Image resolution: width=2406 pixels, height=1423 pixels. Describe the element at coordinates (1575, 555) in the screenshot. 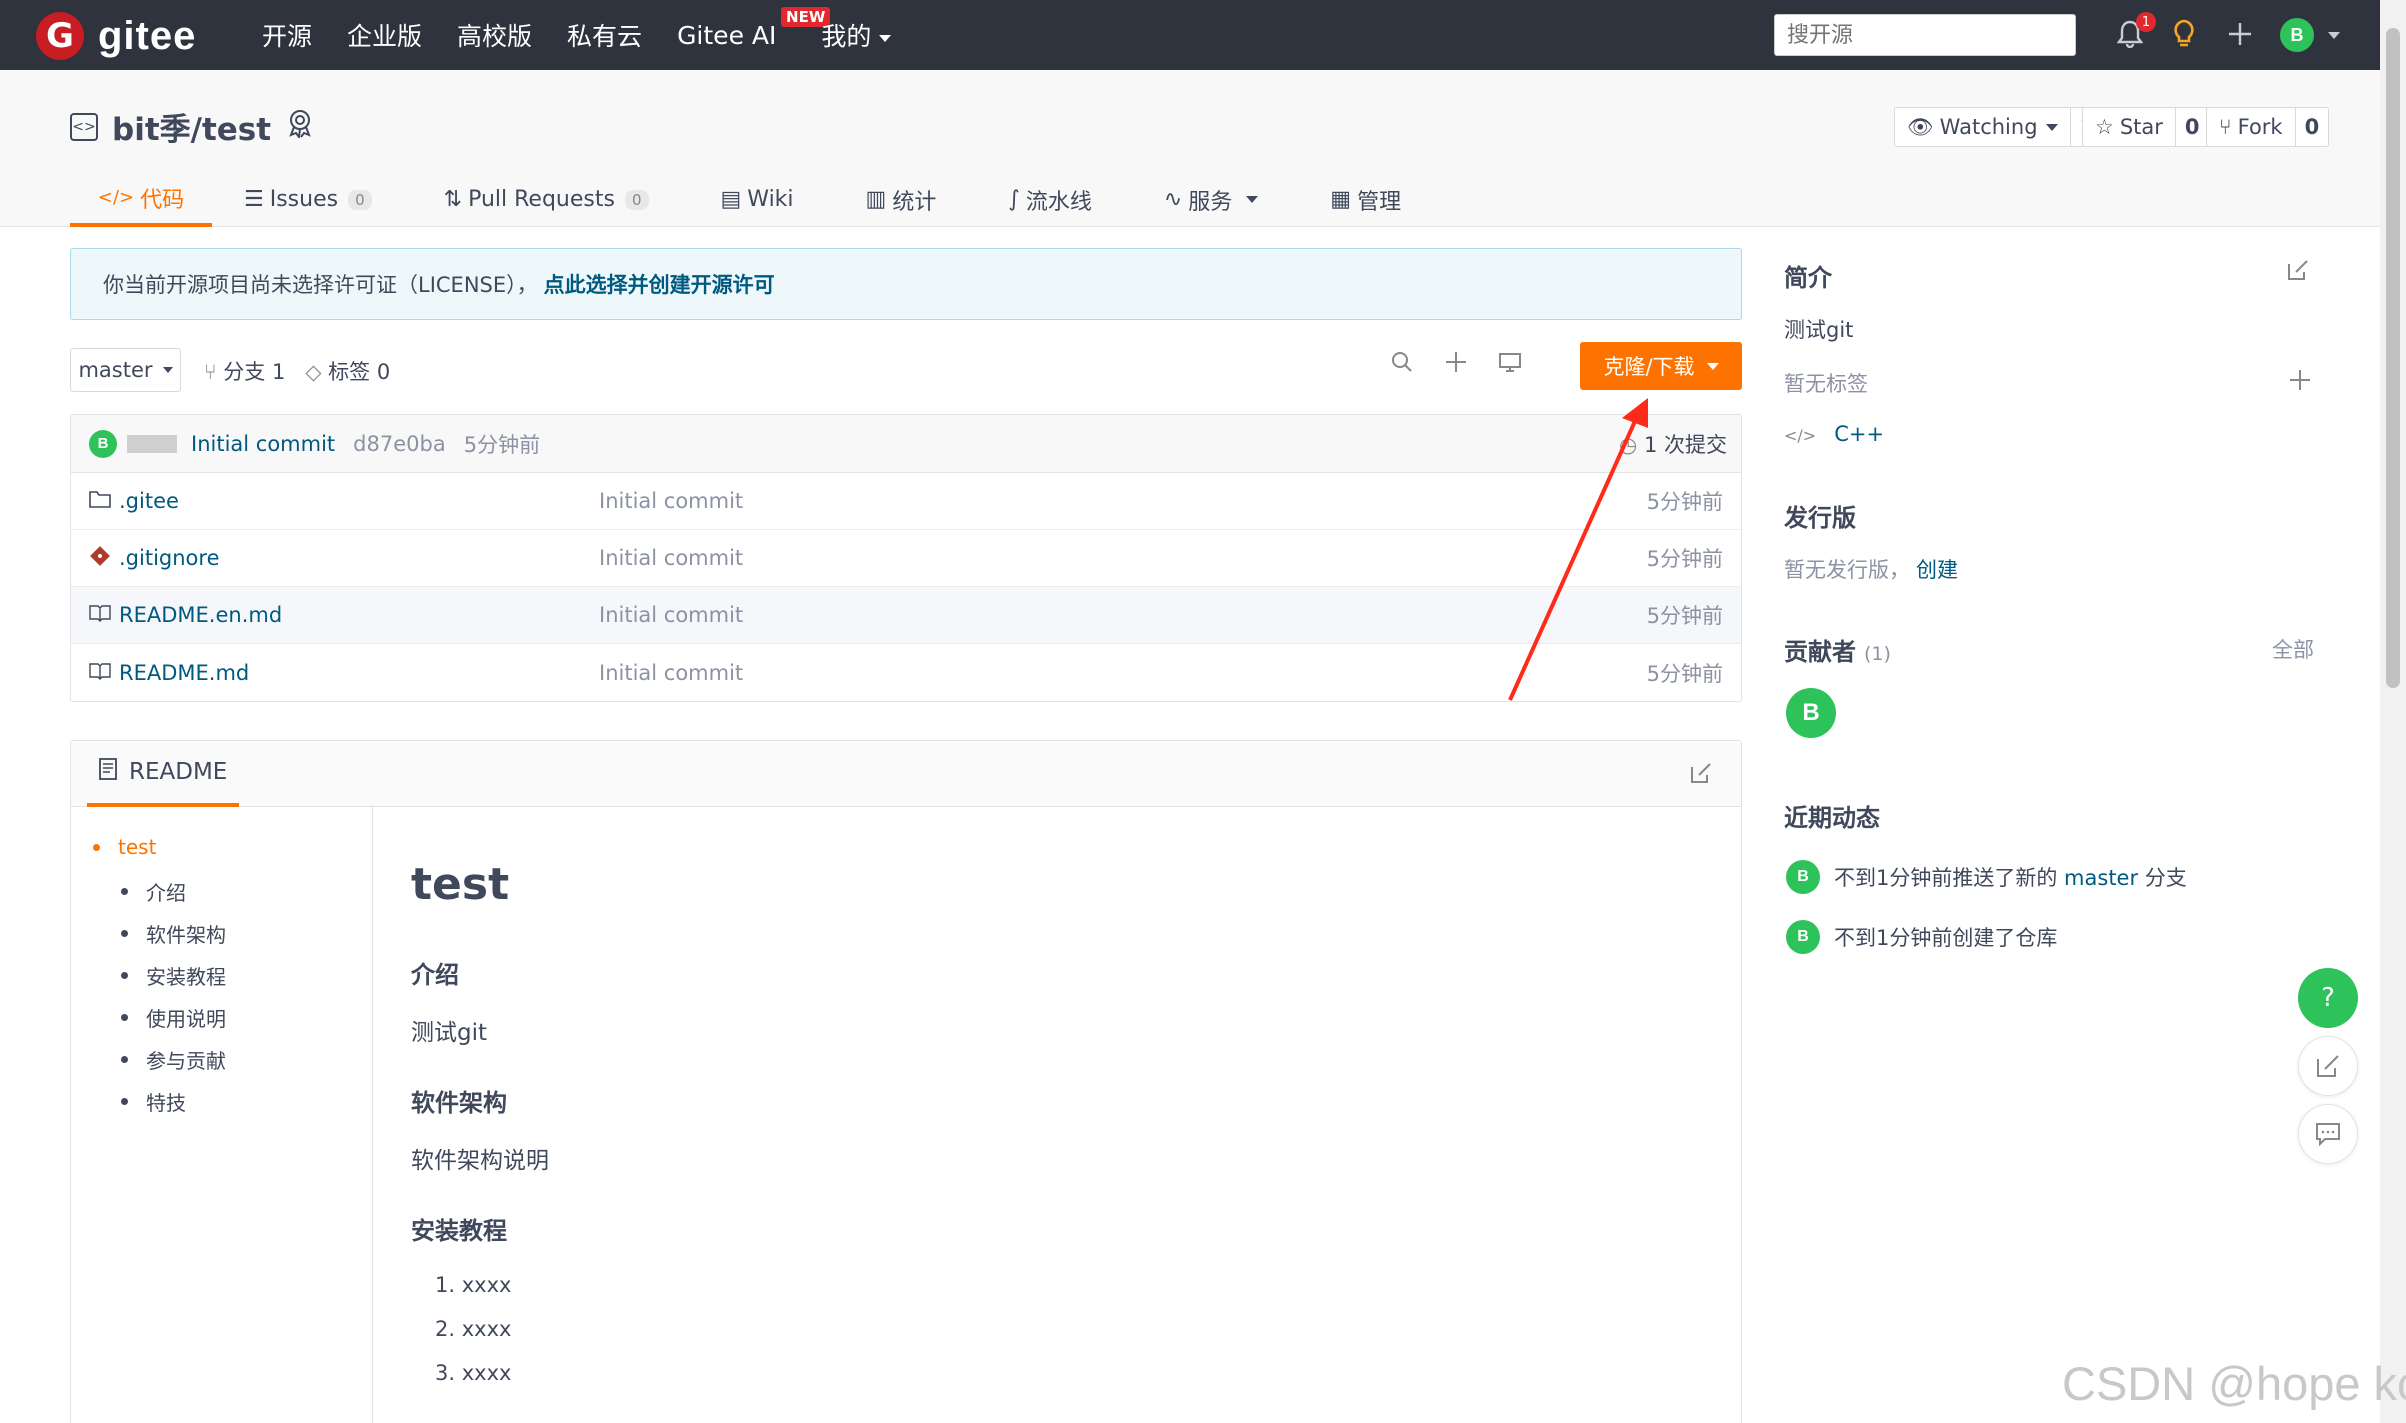

I see `annotation-arrow-line` at that location.